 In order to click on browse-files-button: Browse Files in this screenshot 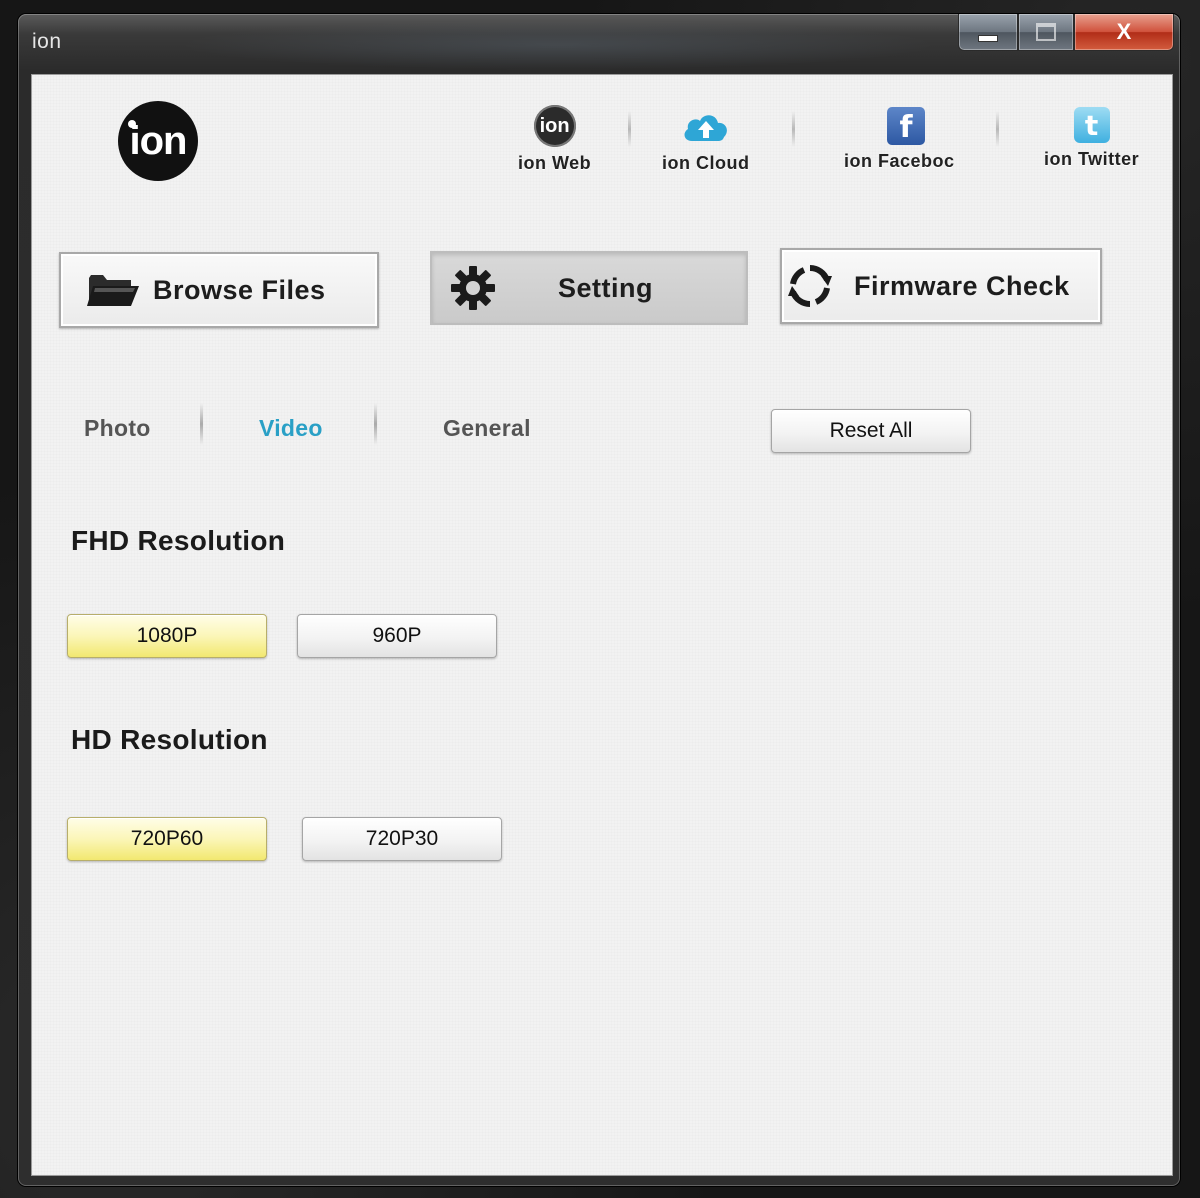, I will do `click(219, 290)`.